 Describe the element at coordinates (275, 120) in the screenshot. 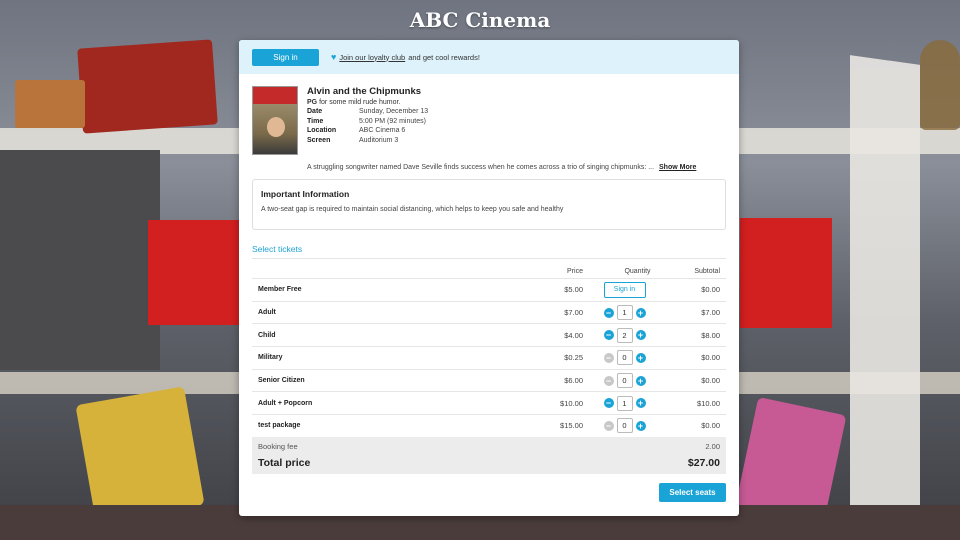

I see `movie-poster` at that location.